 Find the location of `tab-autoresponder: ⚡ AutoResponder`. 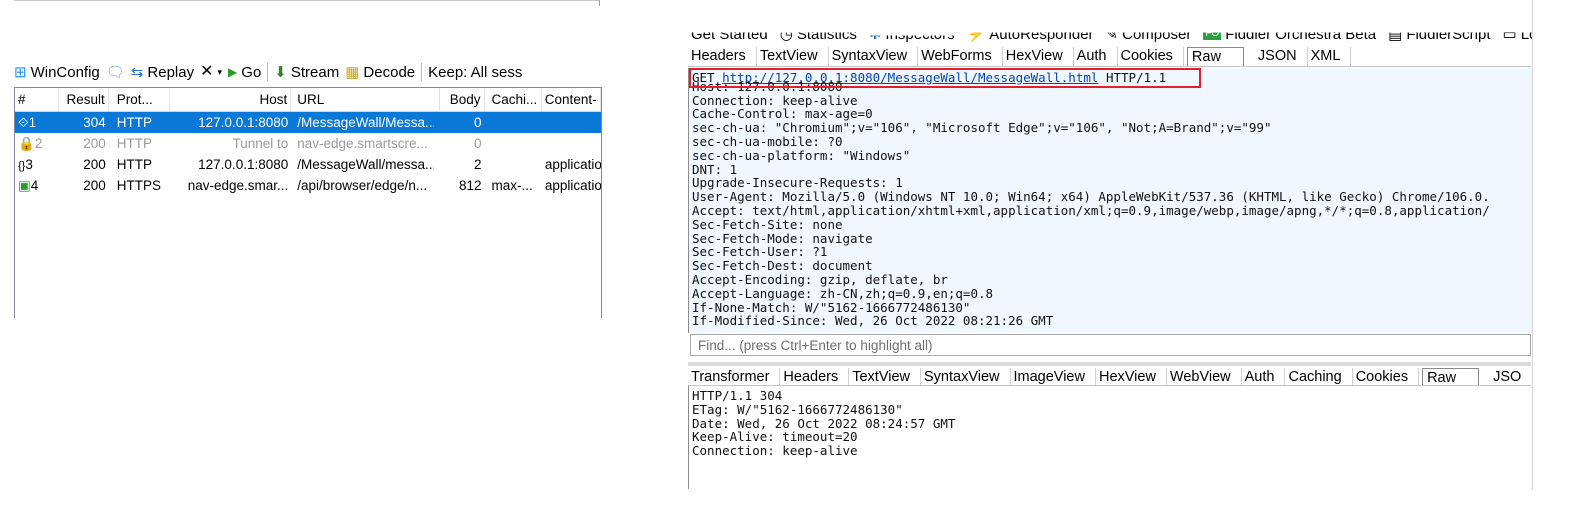

tab-autoresponder: ⚡ AutoResponder is located at coordinates (1030, 34).